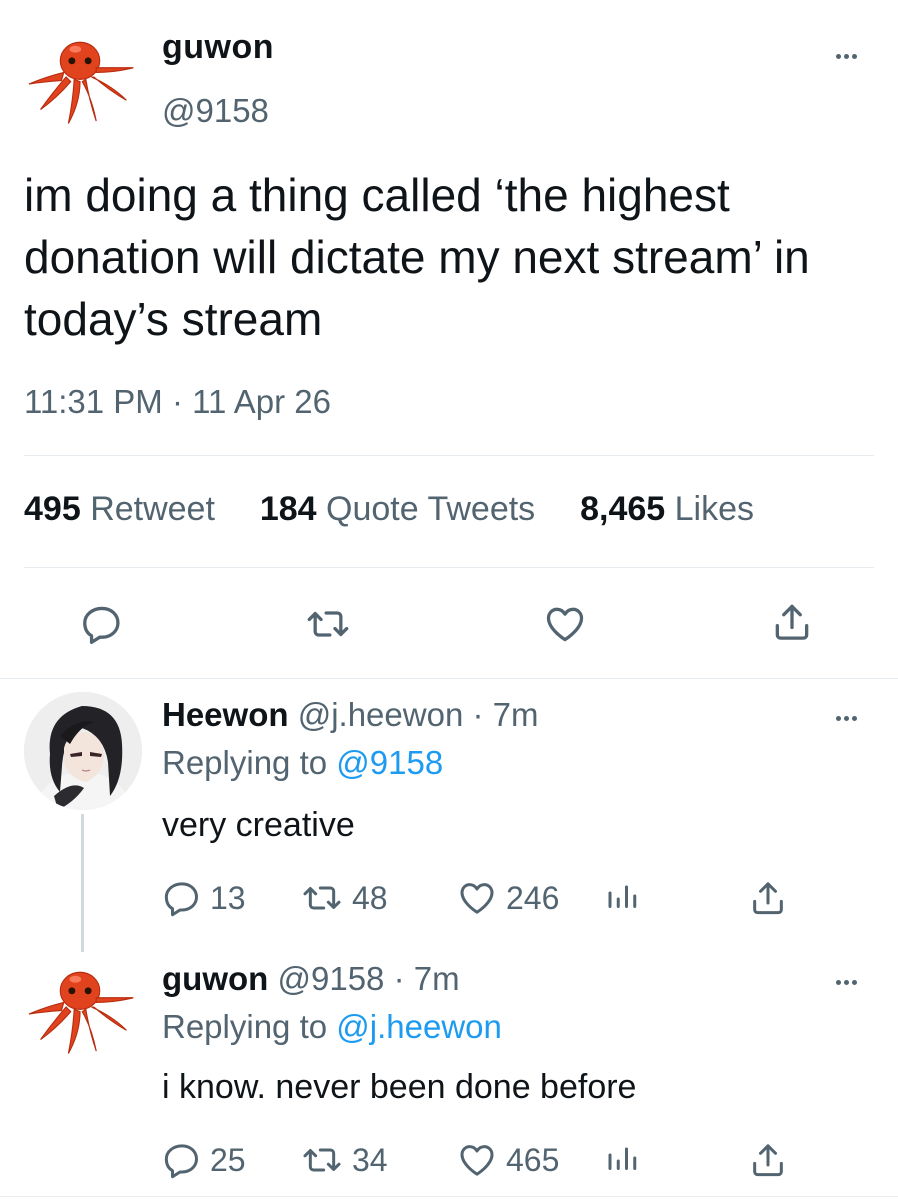 This screenshot has height=1200, width=898. I want to click on replying-to-link: @9158, so click(389, 762).